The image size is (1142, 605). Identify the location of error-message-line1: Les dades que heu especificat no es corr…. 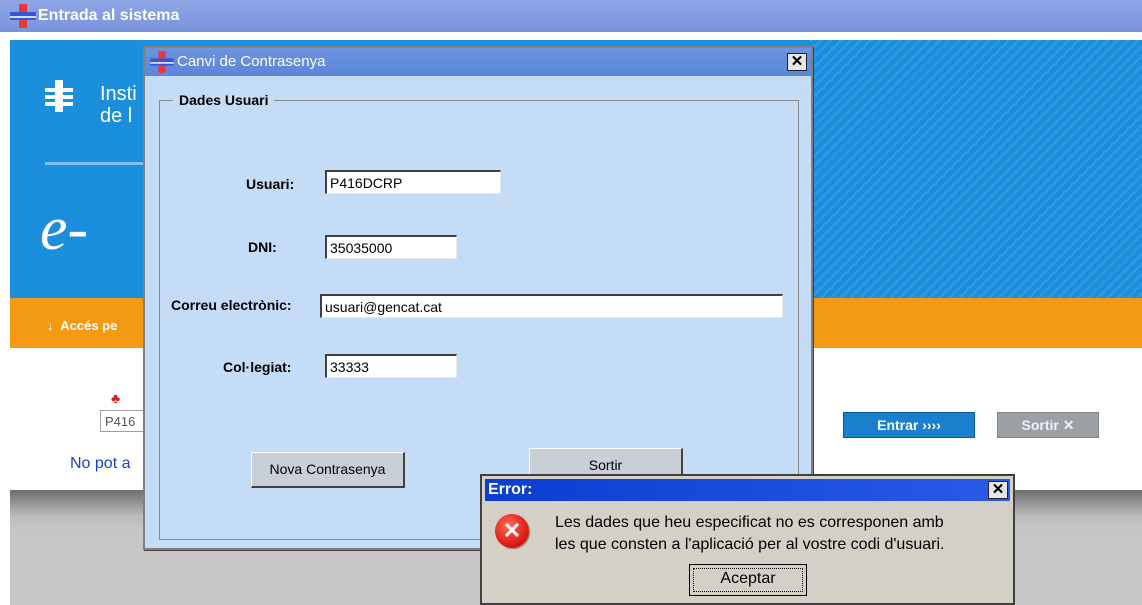
(749, 522).